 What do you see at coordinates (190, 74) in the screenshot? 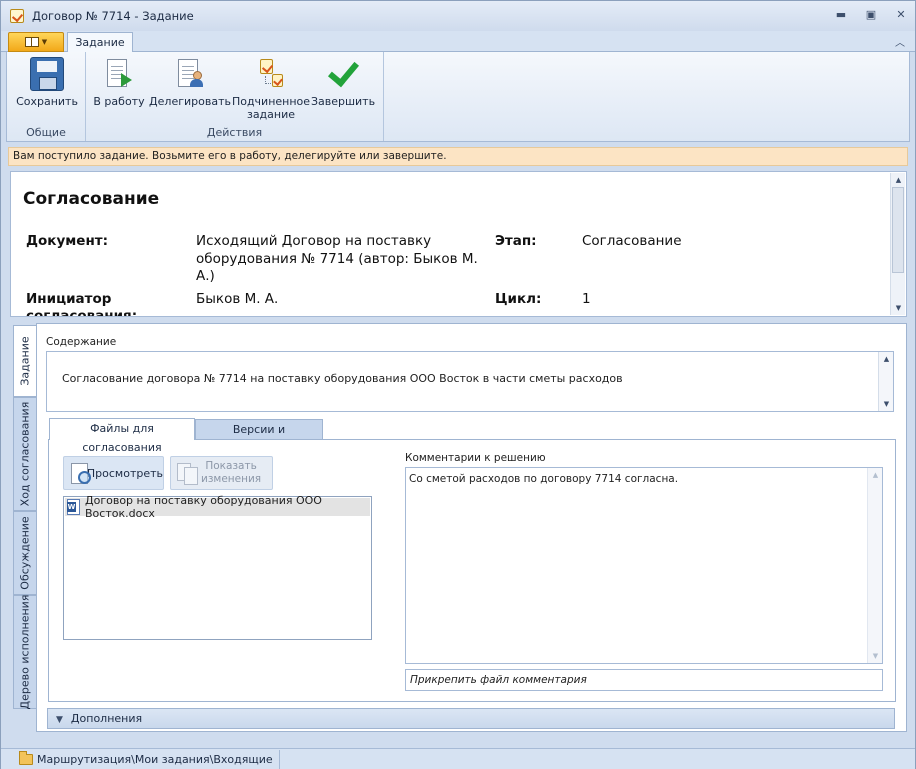
I see `document-user-icon` at bounding box center [190, 74].